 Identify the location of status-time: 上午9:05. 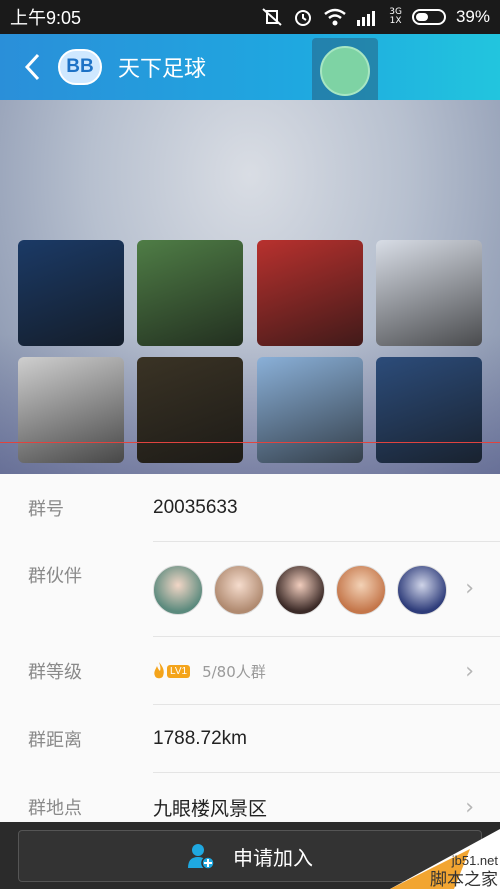
(46, 18).